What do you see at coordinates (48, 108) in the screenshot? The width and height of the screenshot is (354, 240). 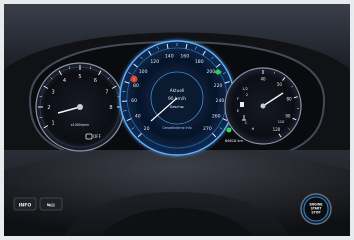 I see `tachometer-label: 2` at bounding box center [48, 108].